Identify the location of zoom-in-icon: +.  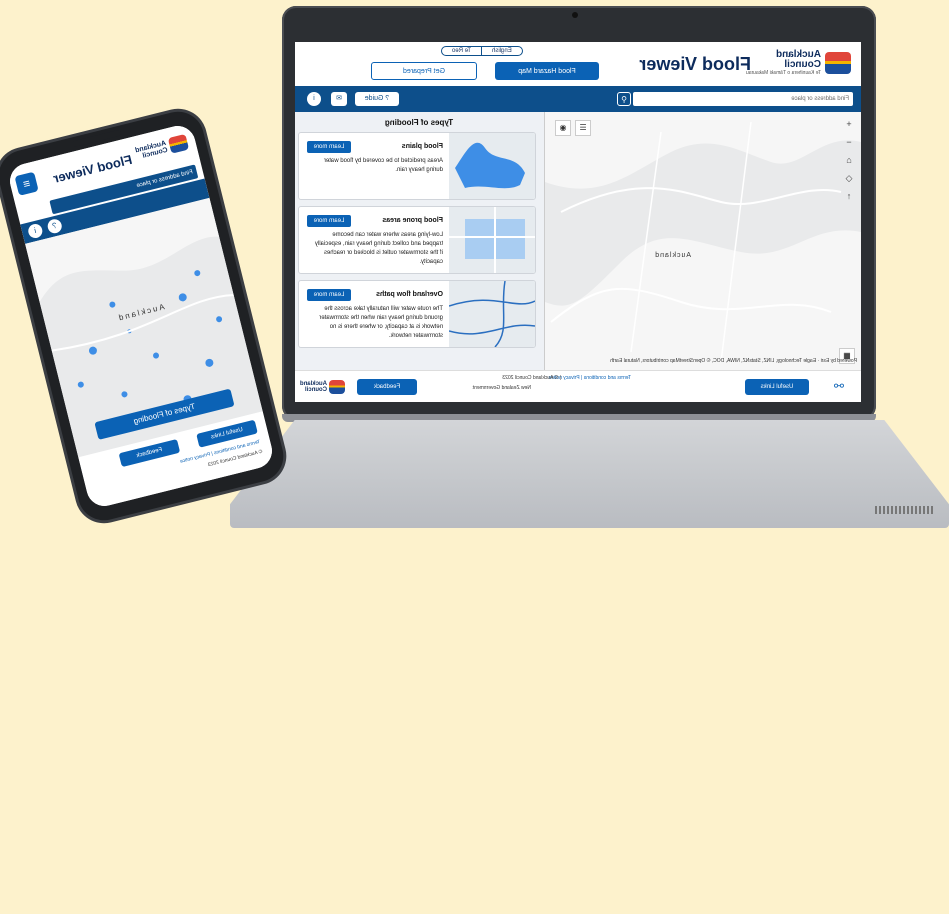
(849, 124).